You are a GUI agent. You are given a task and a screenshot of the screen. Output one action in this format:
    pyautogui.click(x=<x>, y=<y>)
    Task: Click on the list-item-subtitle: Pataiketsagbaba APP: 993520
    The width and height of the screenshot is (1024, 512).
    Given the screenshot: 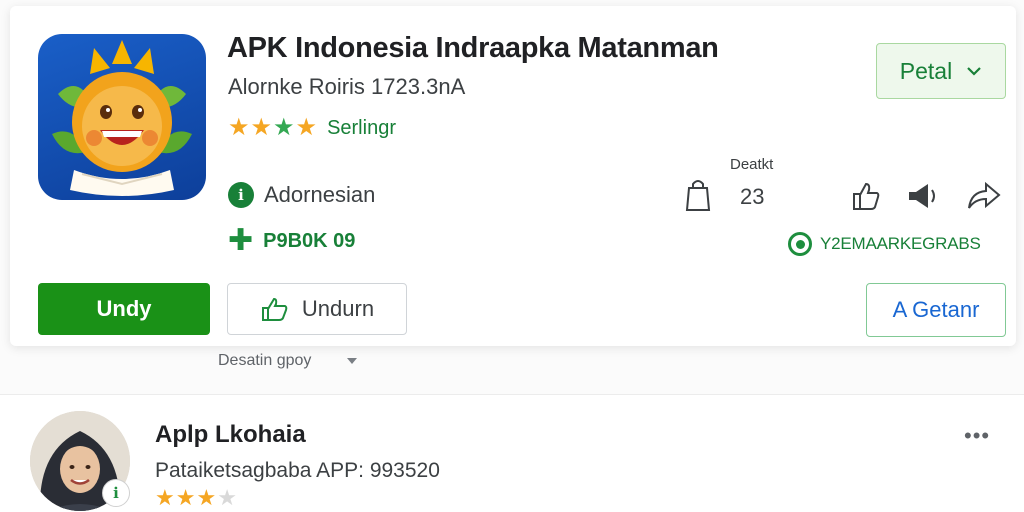 What is the action you would take?
    pyautogui.click(x=297, y=470)
    